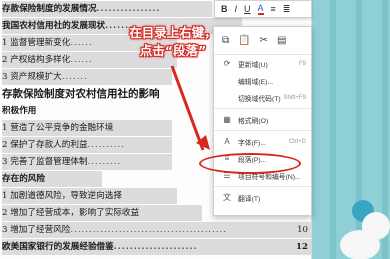  I want to click on paste-special-icon: ▤, so click(281, 40).